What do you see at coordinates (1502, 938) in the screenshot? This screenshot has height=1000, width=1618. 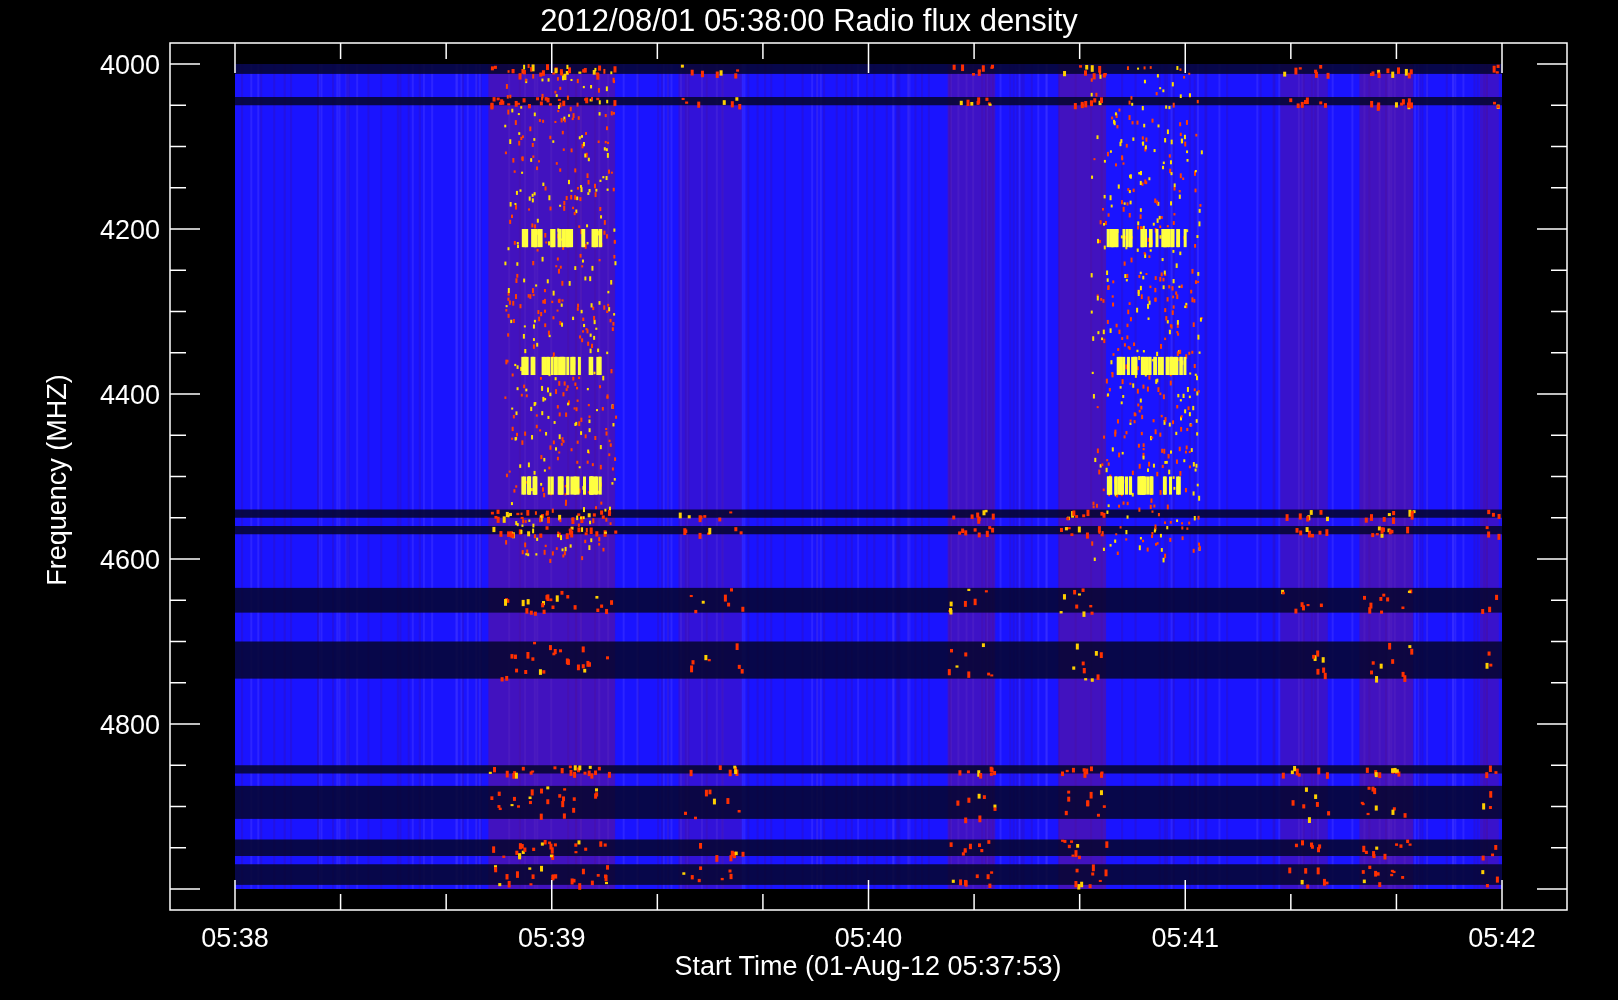 I see `x-tick-label: 05:42` at bounding box center [1502, 938].